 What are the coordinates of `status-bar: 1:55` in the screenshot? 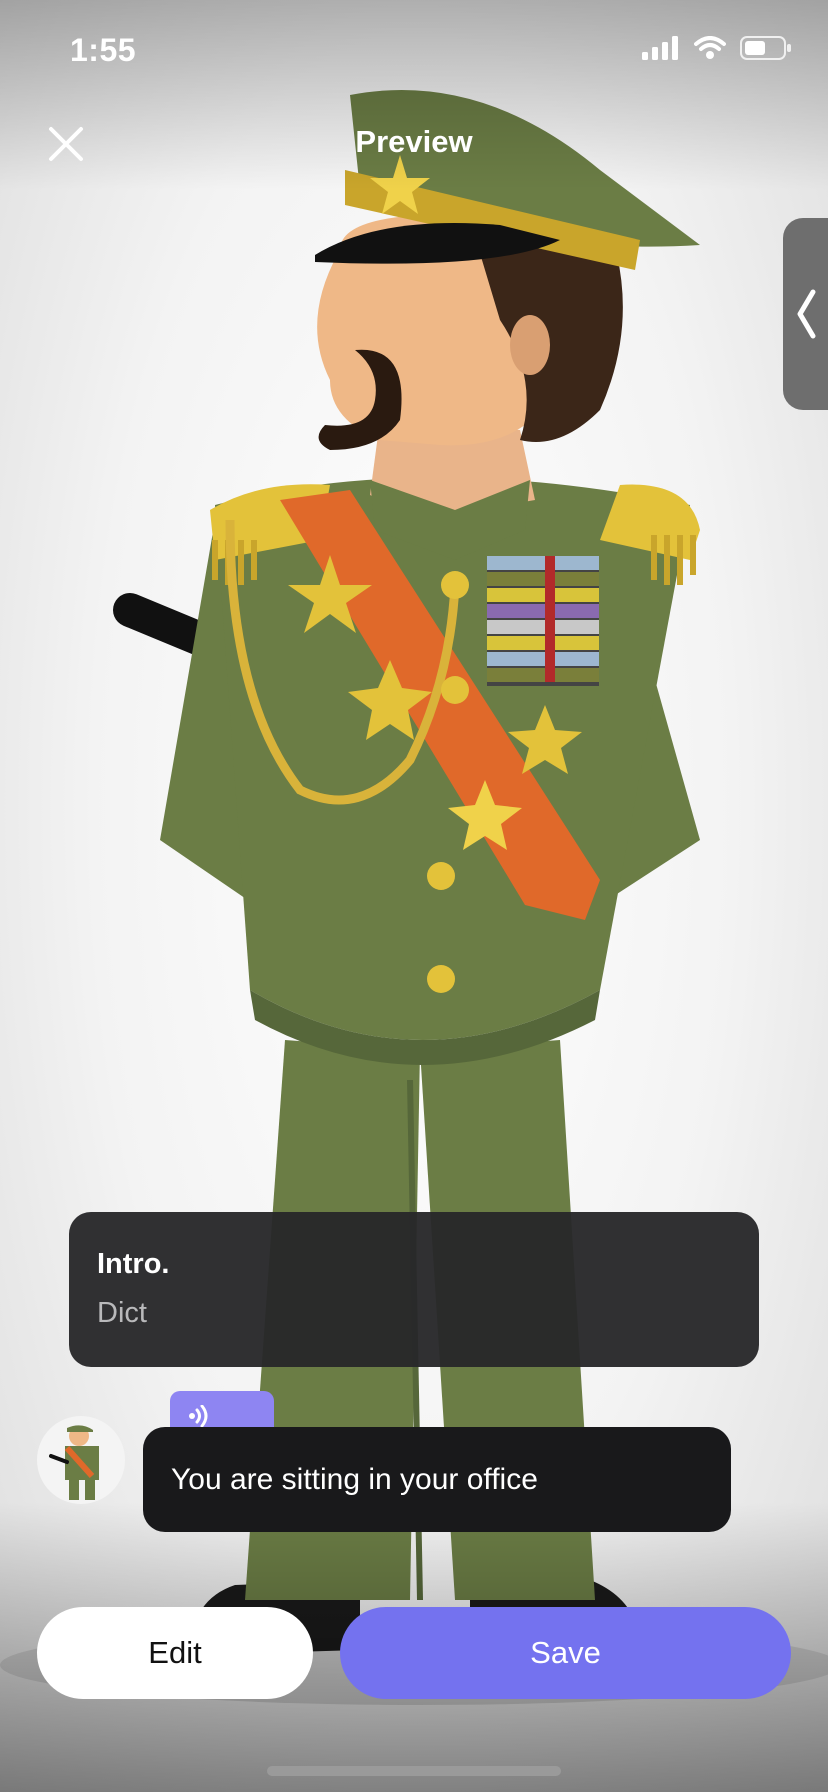 It's located at (414, 50).